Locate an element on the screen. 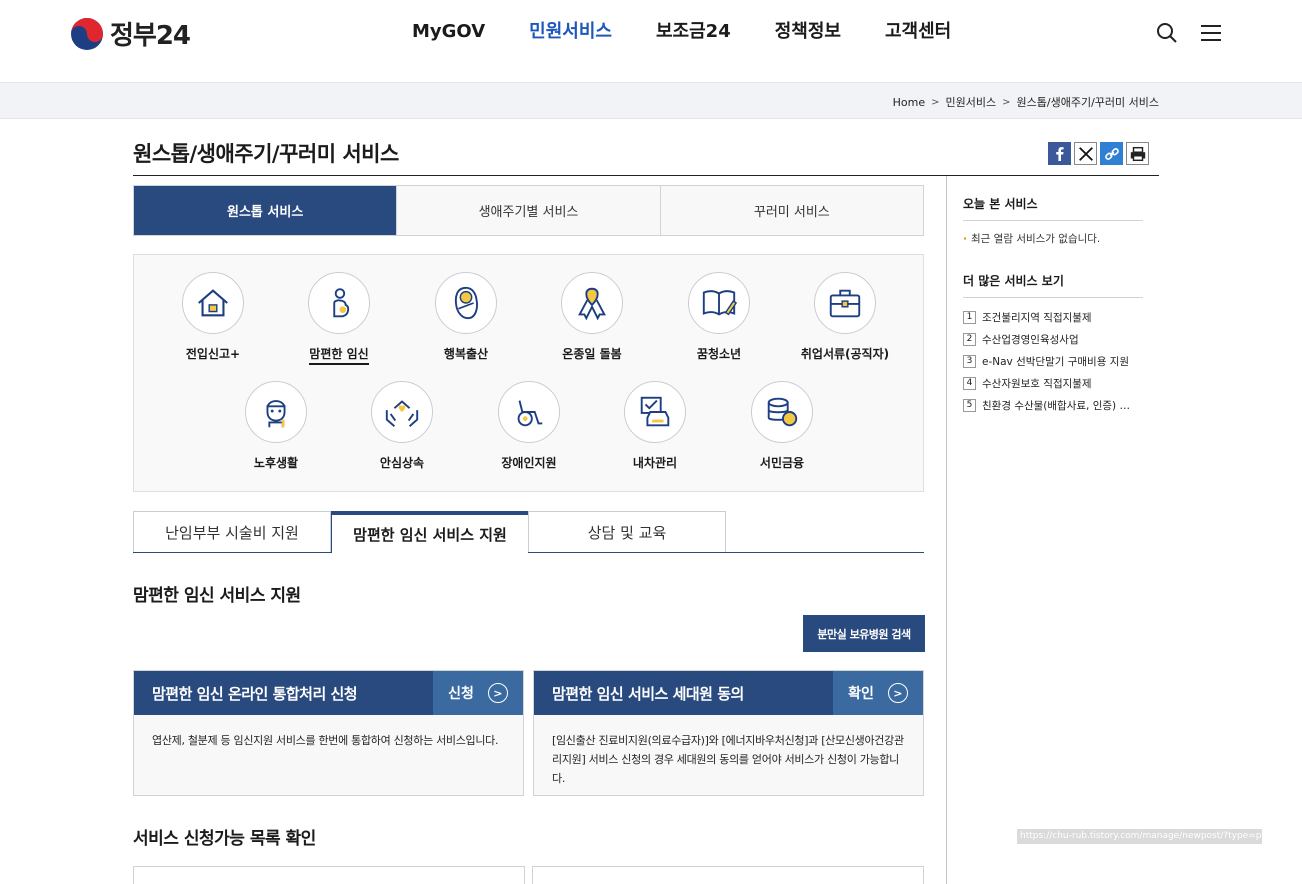  site-header: 정부24 MyGOV 민원서비스 보조금24 정책정보 고객센터 is located at coordinates (651, 41).